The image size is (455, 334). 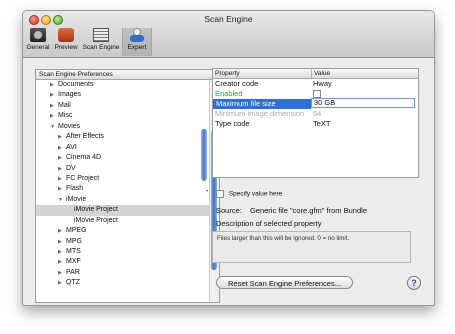 What do you see at coordinates (127, 200) in the screenshot?
I see `tree-item: ▼ iMovie` at bounding box center [127, 200].